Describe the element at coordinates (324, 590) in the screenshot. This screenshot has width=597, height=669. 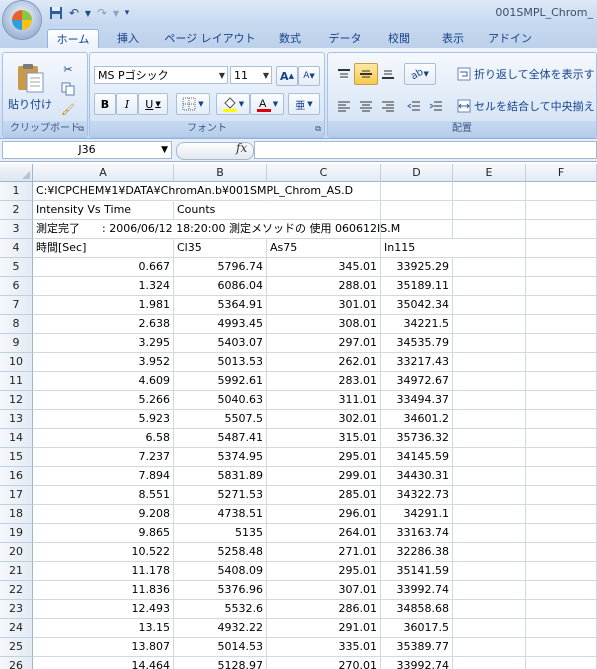
I see `cell-c22: 307.01` at that location.